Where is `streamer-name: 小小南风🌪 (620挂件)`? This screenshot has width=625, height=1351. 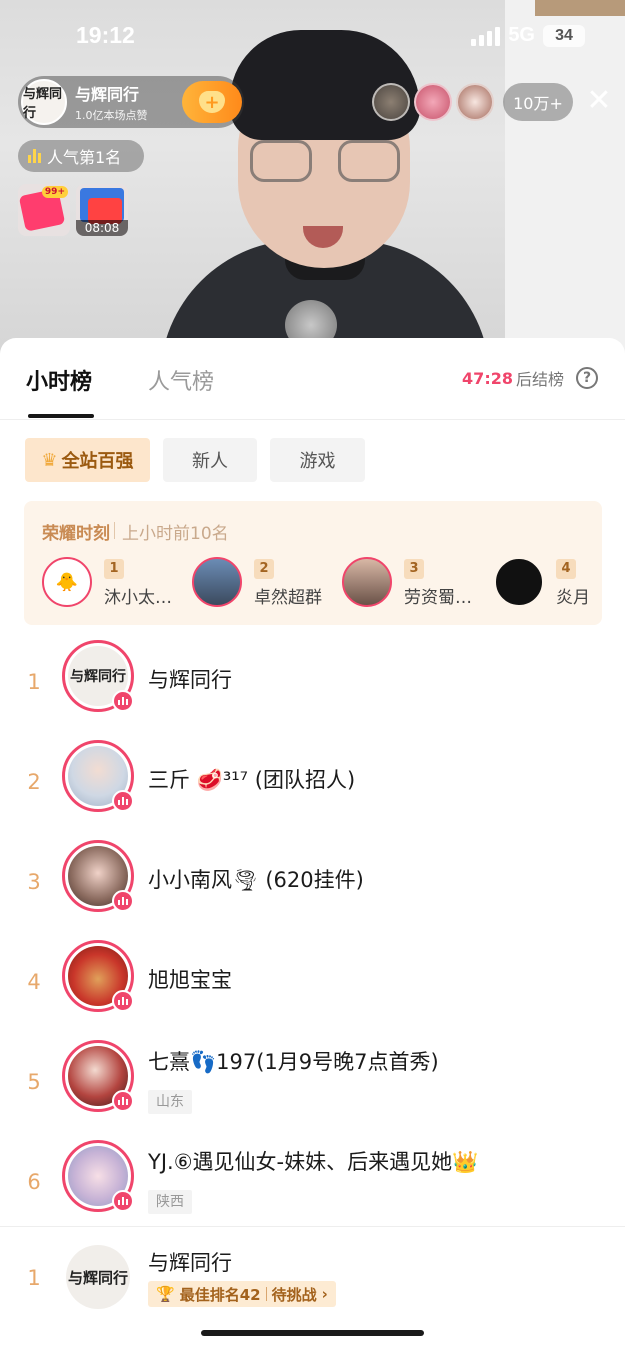
streamer-name: 小小南风🌪 (620挂件) is located at coordinates (256, 880).